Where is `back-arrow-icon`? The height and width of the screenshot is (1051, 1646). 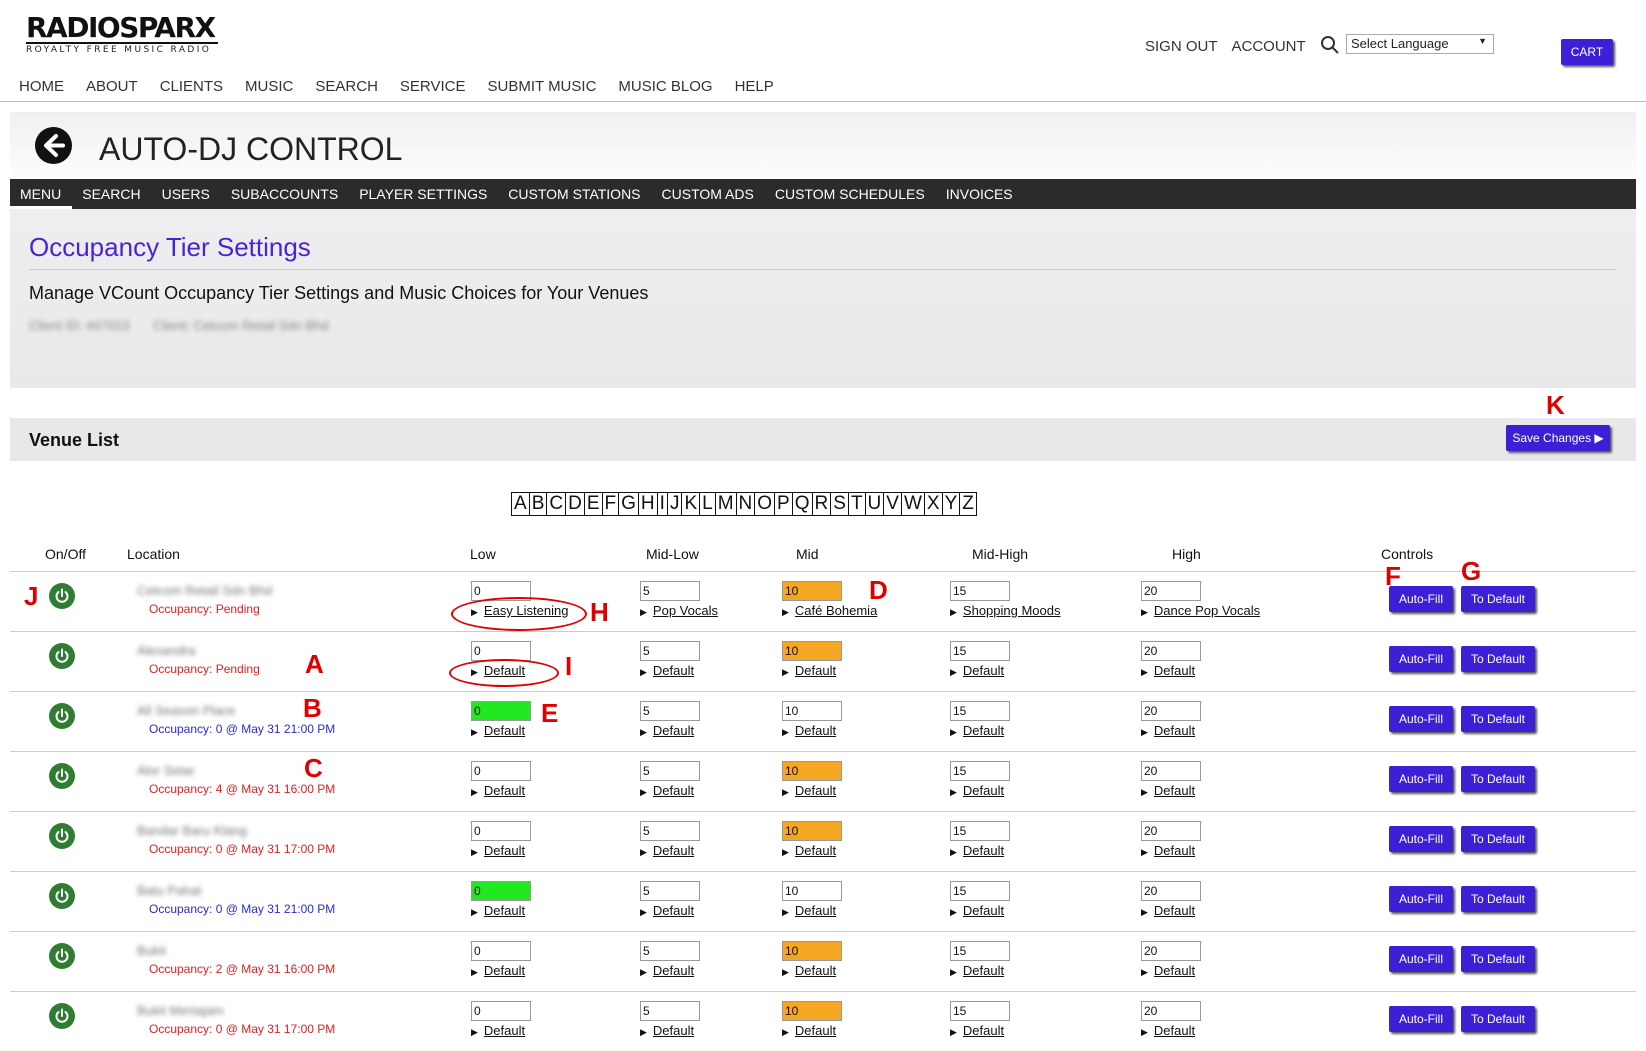 back-arrow-icon is located at coordinates (53, 145).